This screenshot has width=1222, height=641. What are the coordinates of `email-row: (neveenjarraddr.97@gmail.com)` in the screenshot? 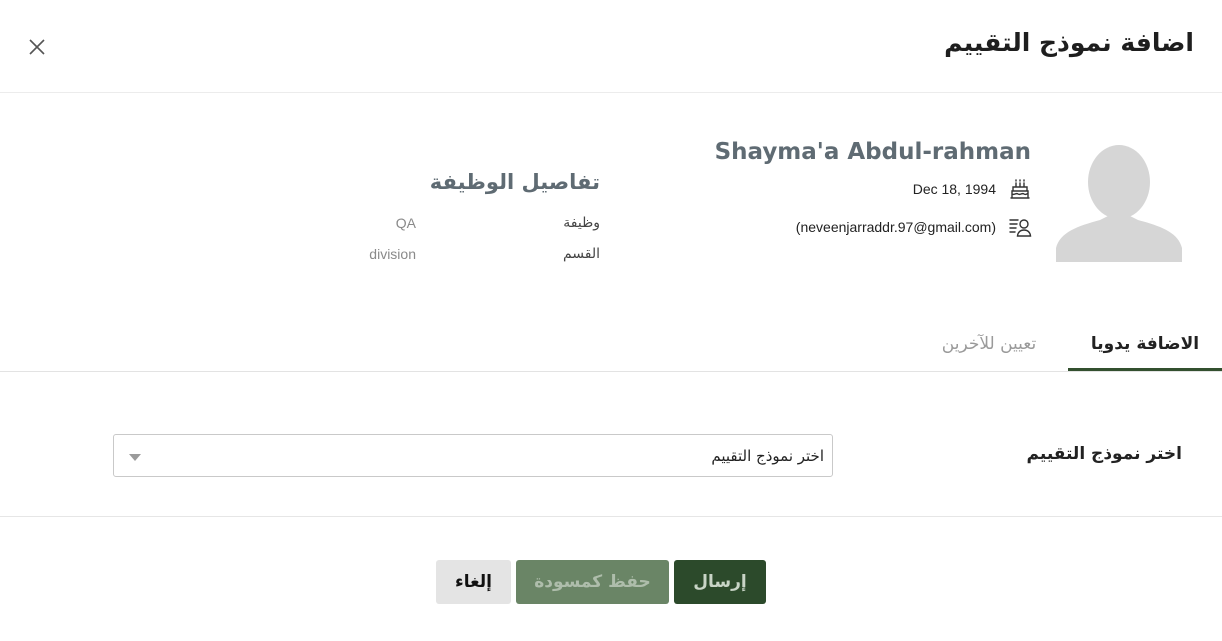 It's located at (914, 227).